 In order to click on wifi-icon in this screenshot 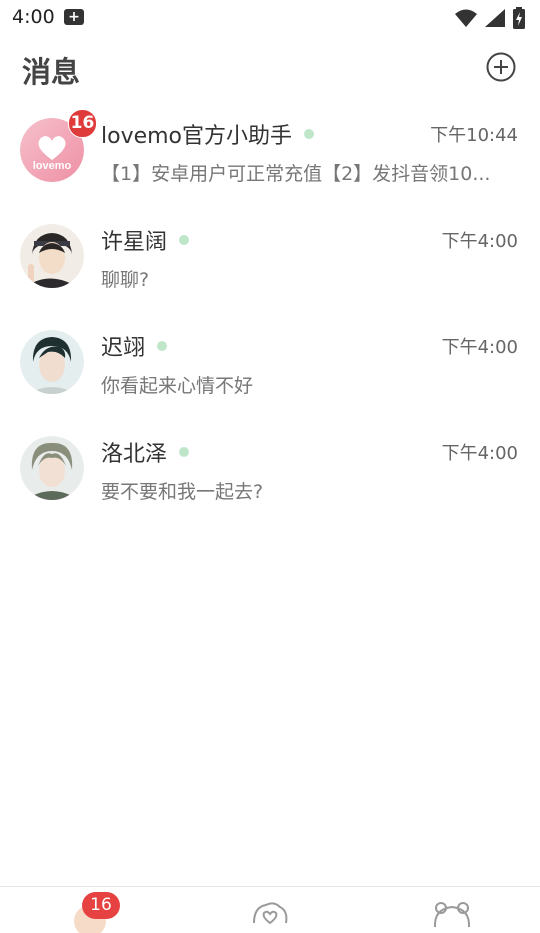, I will do `click(466, 18)`.